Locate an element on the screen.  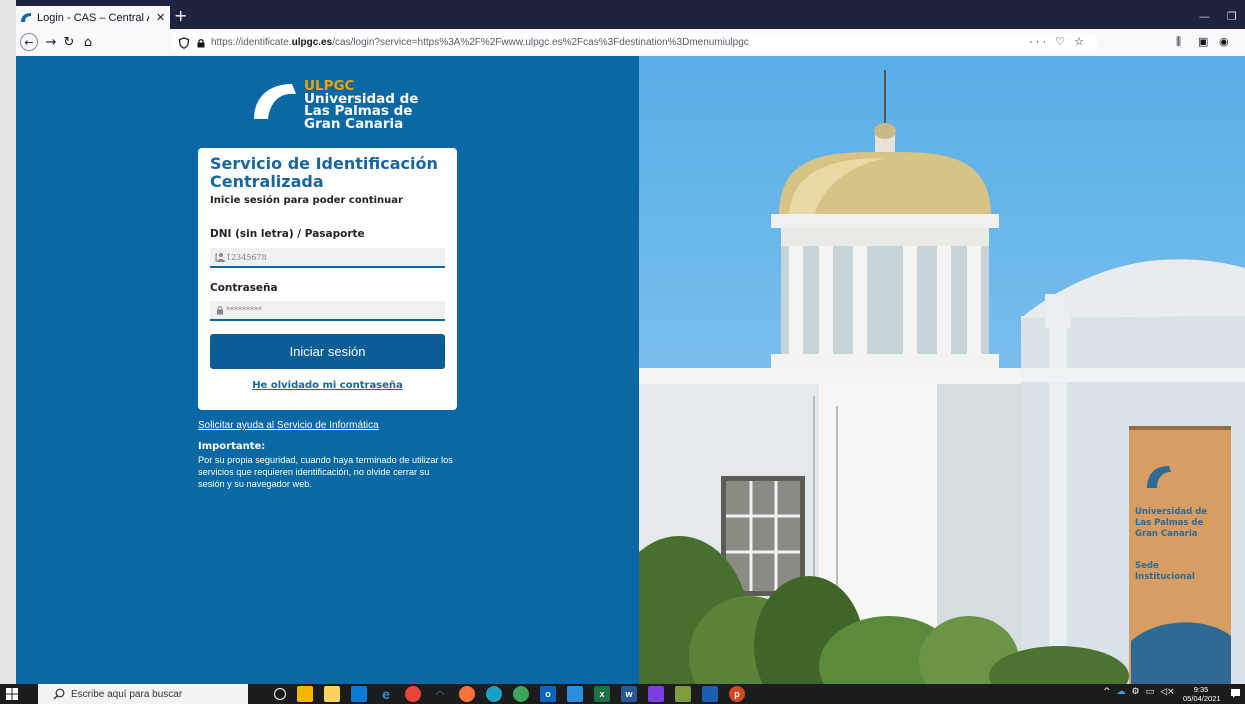
minimize-icon: — is located at coordinates (1204, 16).